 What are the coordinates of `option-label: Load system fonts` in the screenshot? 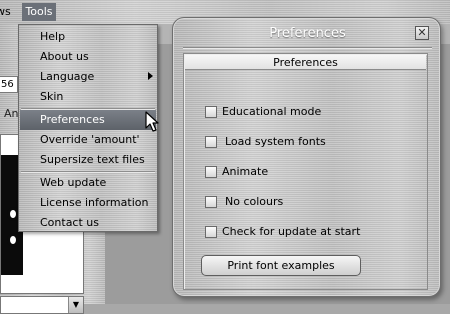 It's located at (275, 141).